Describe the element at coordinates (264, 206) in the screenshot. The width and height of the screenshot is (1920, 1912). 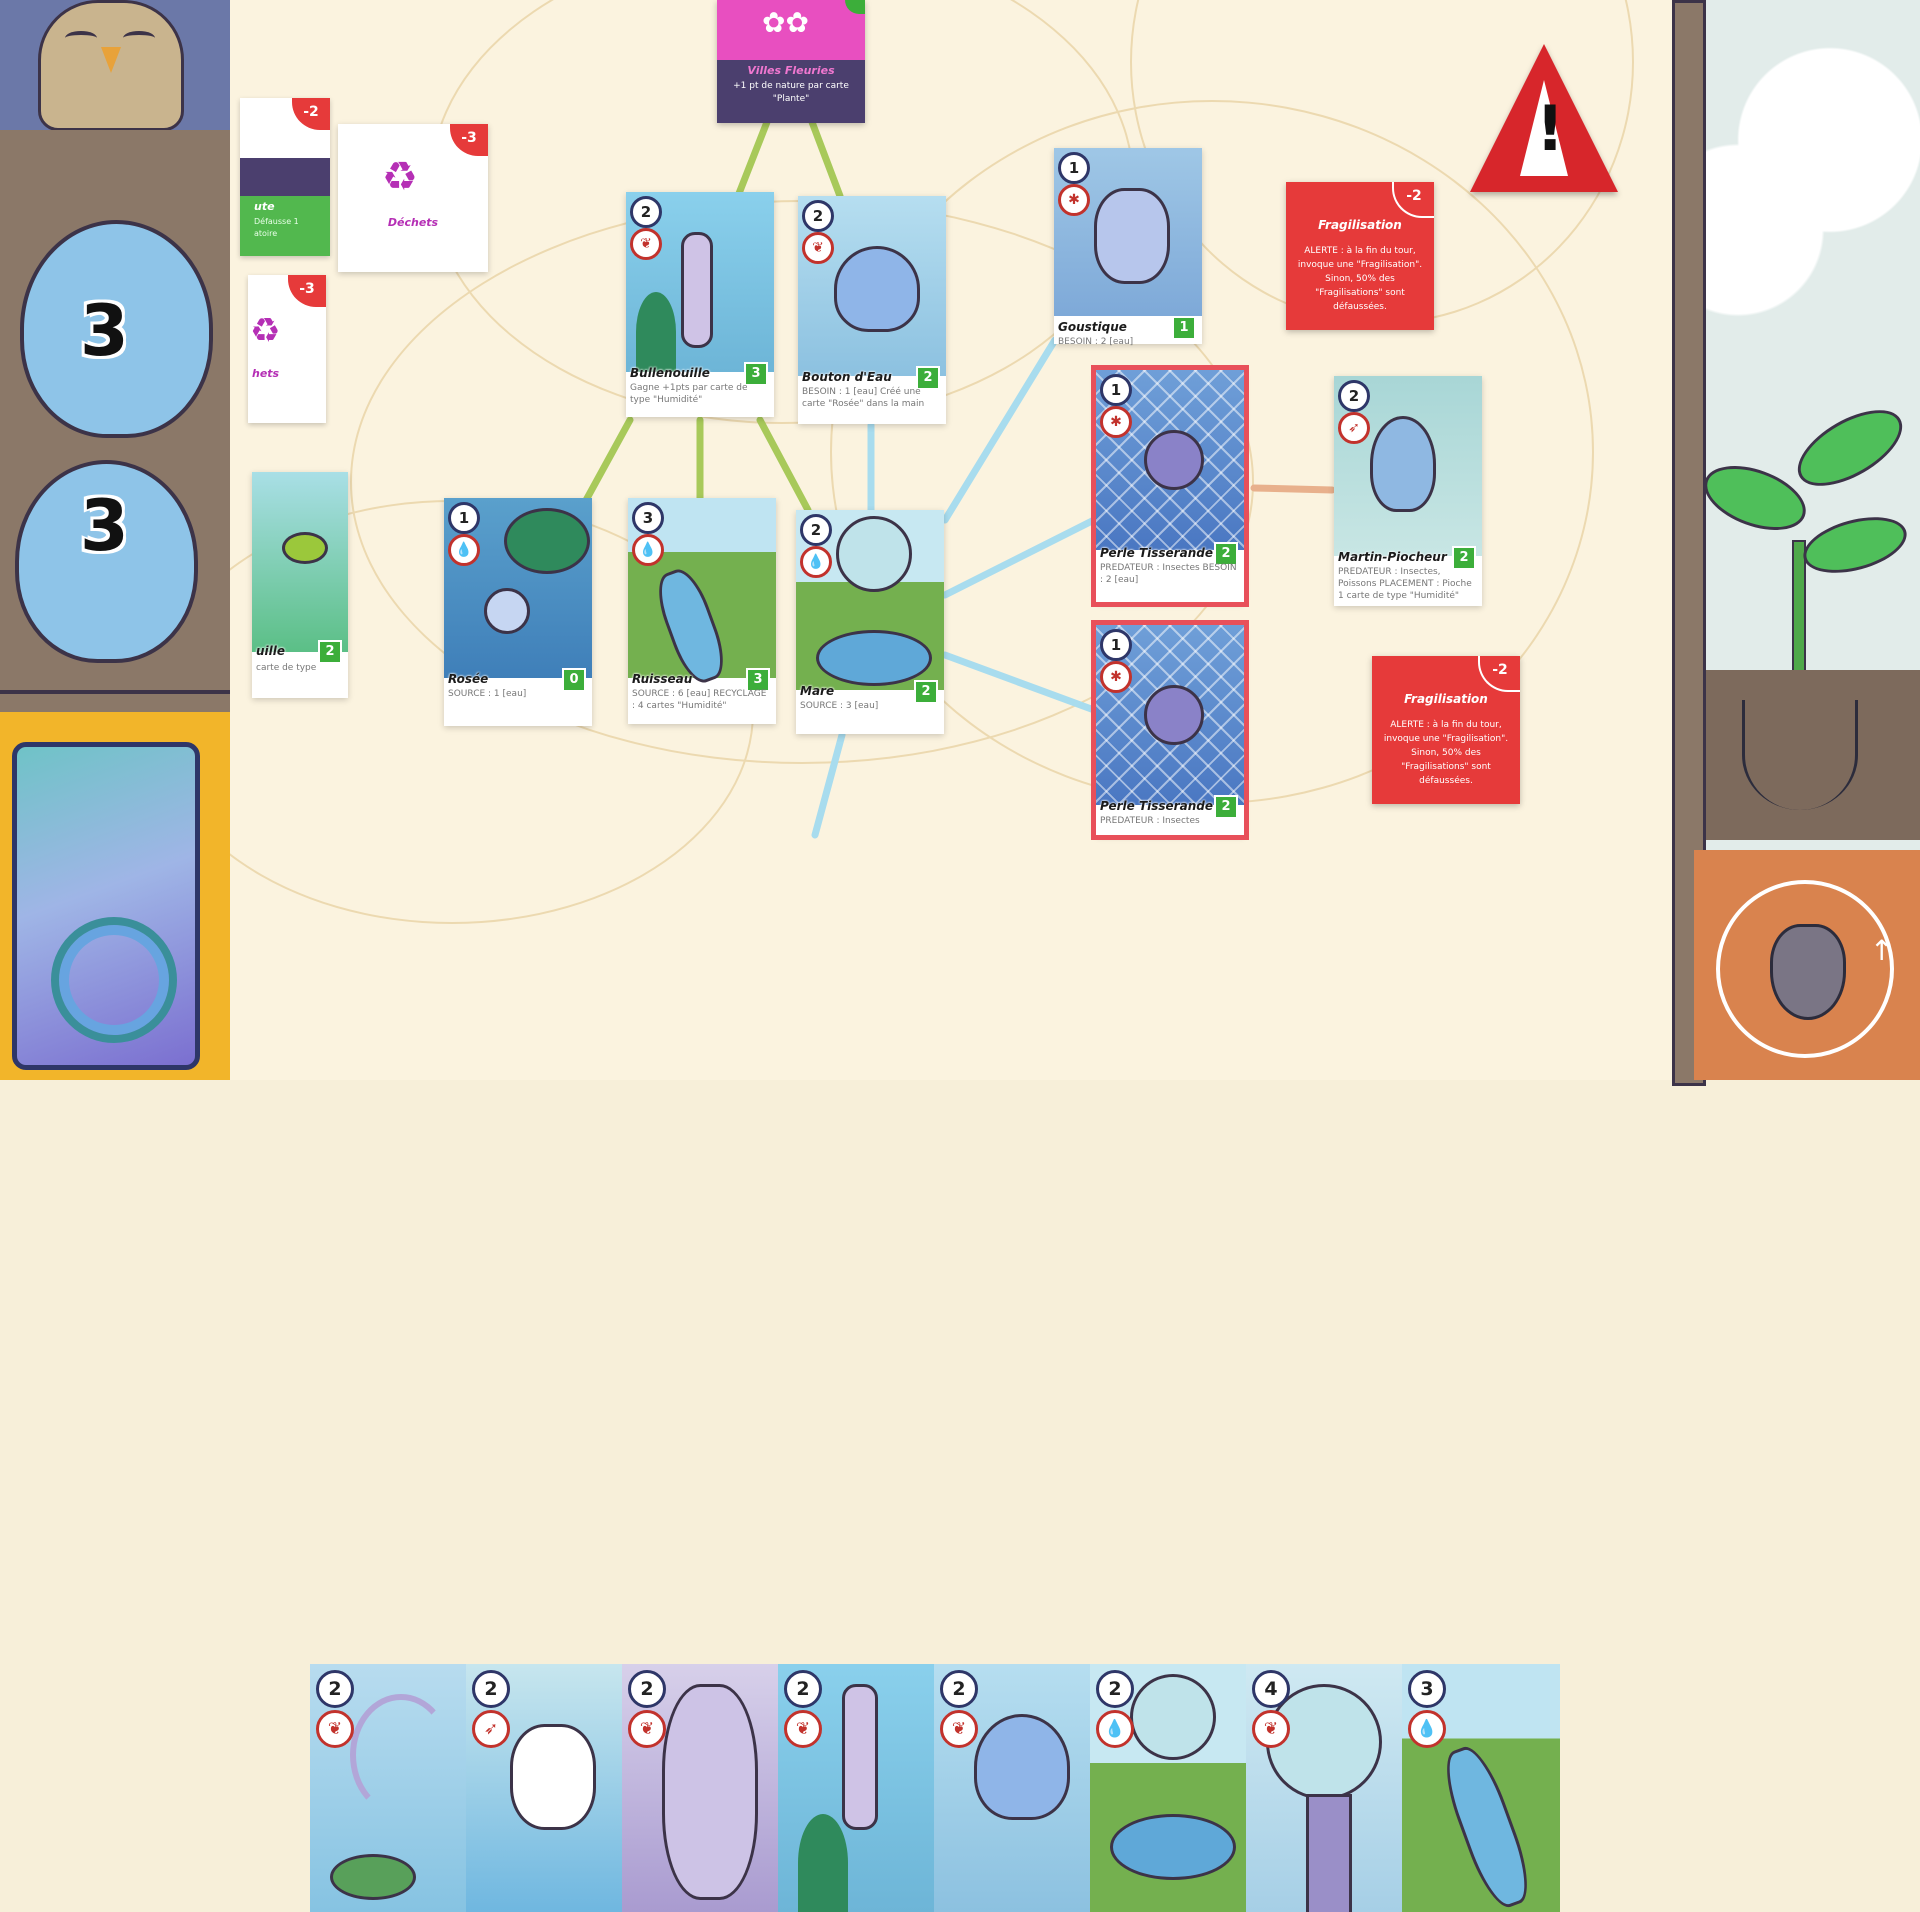
I see `waste-card-label: ute` at that location.